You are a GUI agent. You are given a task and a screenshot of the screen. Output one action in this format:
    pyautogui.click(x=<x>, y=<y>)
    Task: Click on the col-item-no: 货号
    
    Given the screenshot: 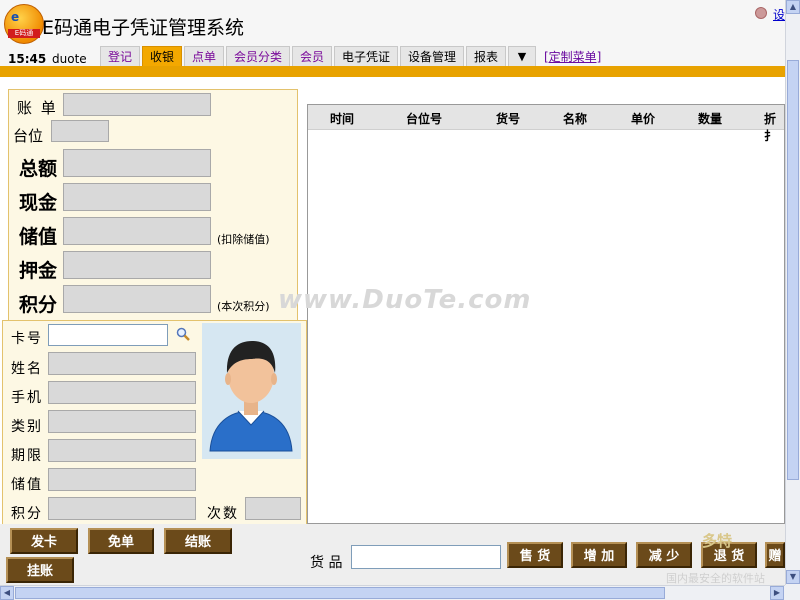 What is the action you would take?
    pyautogui.click(x=508, y=118)
    